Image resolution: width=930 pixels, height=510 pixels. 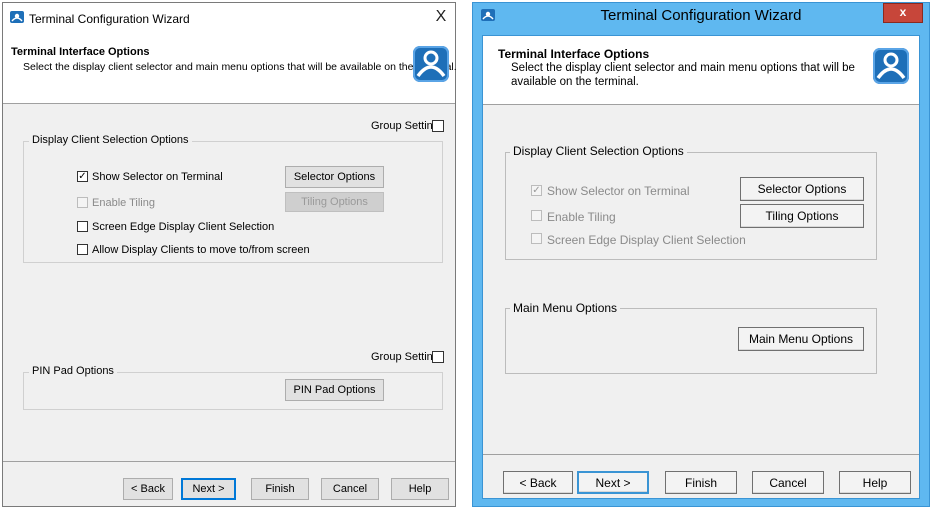 I want to click on title-bar: Terminal Configuration Wizard X, so click(x=229, y=18).